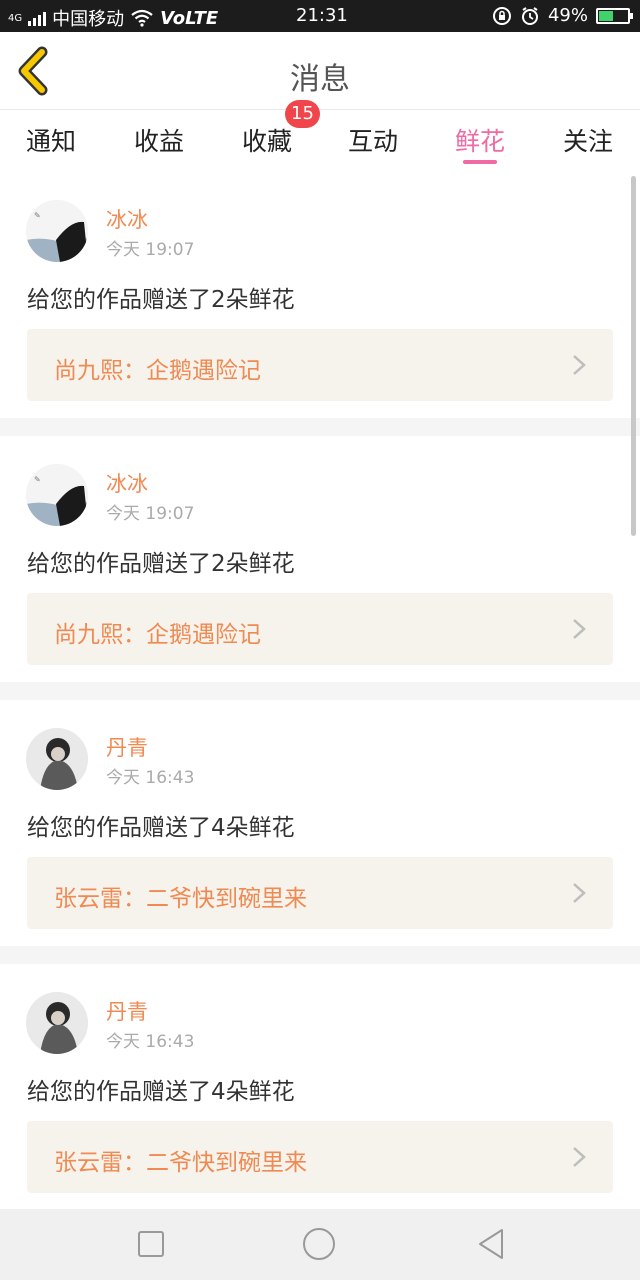  Describe the element at coordinates (491, 1244) in the screenshot. I see `triangle-back-icon` at that location.